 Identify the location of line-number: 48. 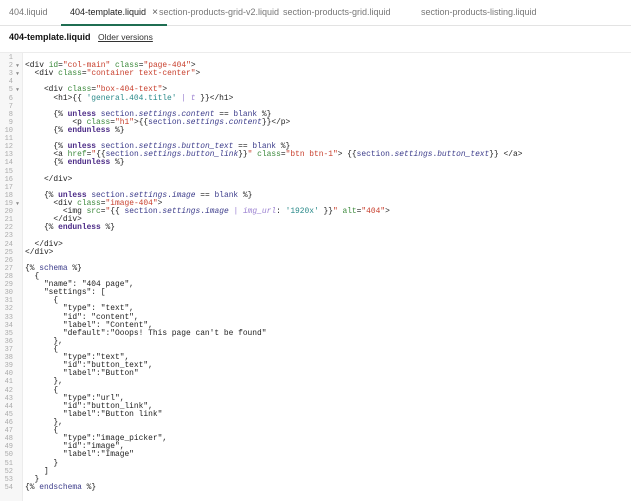
(8, 439).